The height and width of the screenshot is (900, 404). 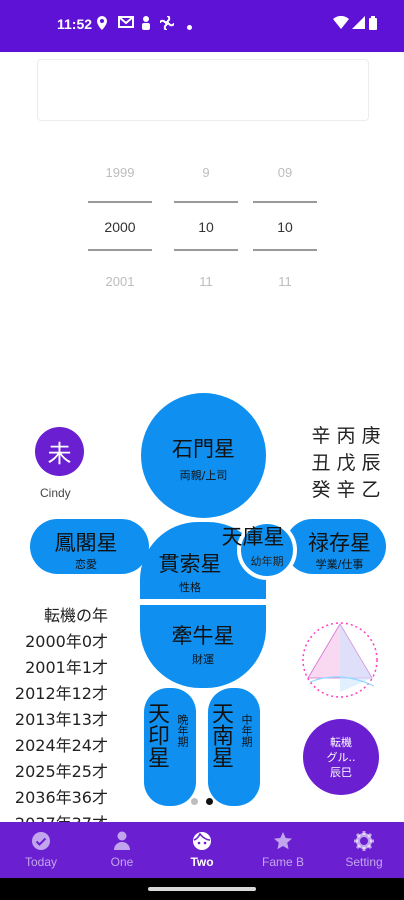 I want to click on month-selected: 10, so click(x=206, y=227).